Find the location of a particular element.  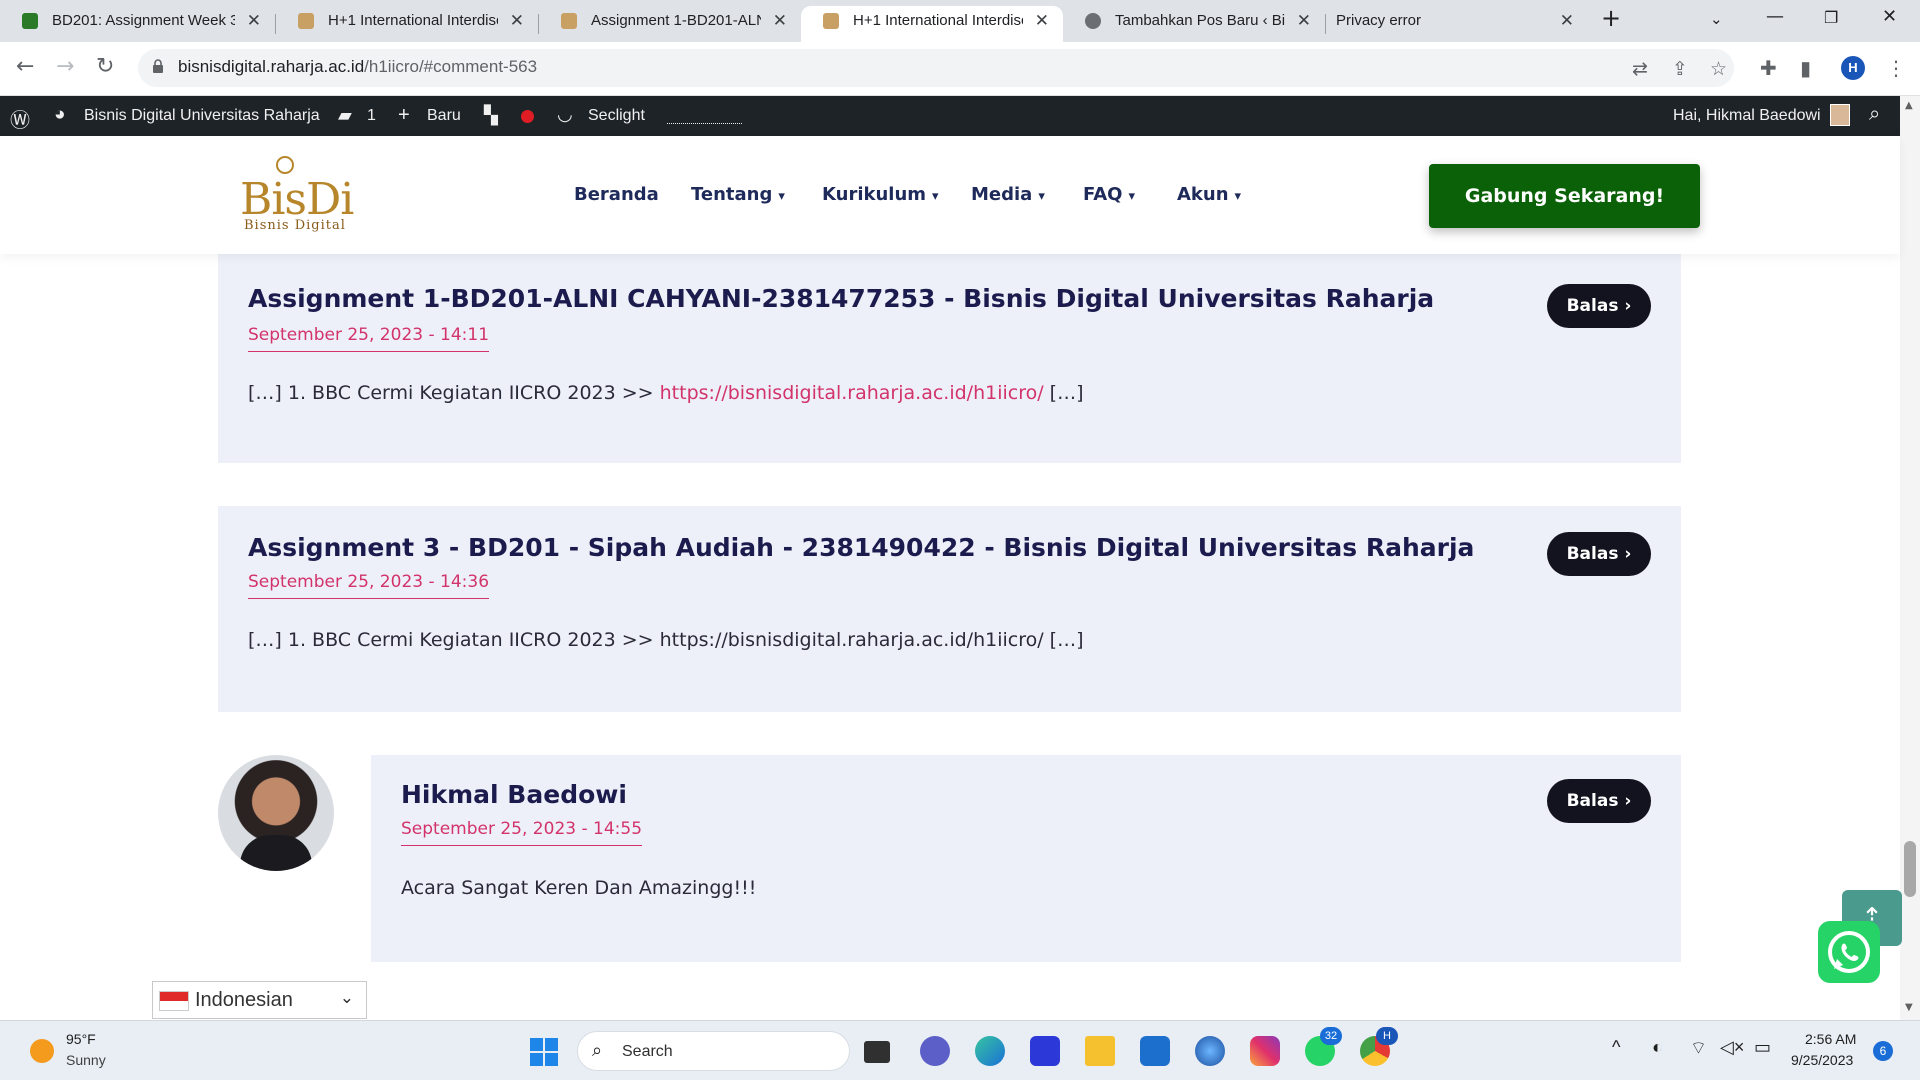

admin-avatar is located at coordinates (1840, 115).